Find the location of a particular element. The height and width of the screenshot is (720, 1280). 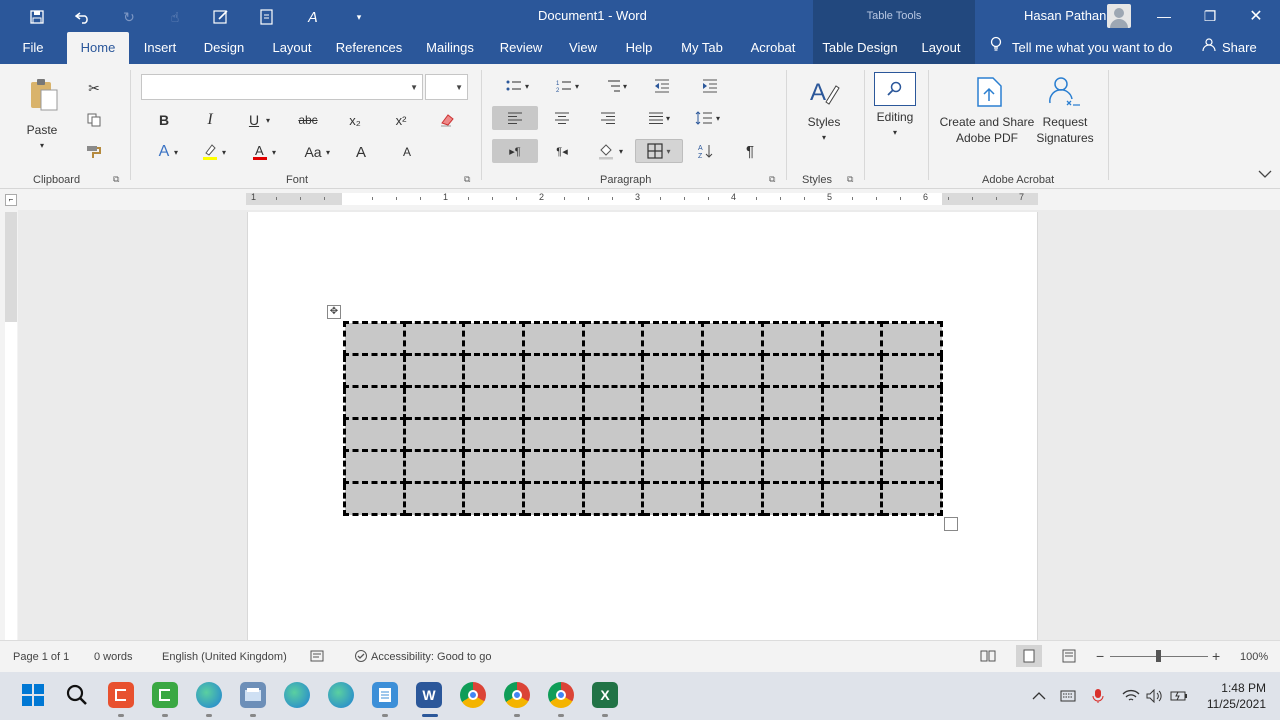

paste-icon is located at coordinates (44, 94).